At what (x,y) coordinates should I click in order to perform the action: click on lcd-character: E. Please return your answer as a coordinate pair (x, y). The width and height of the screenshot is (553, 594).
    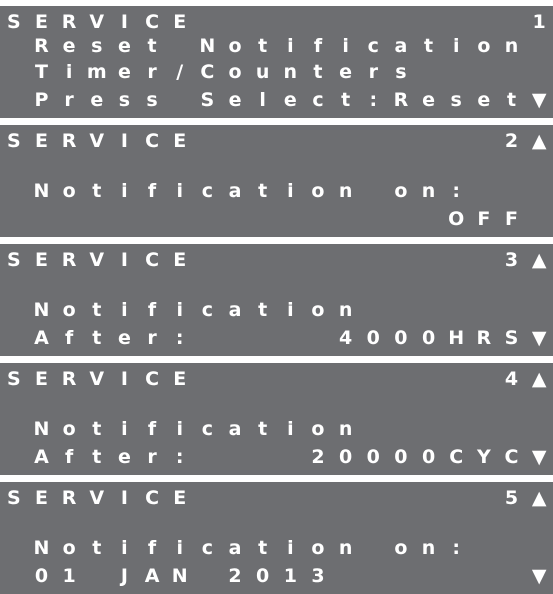
    Looking at the image, I should click on (41, 498).